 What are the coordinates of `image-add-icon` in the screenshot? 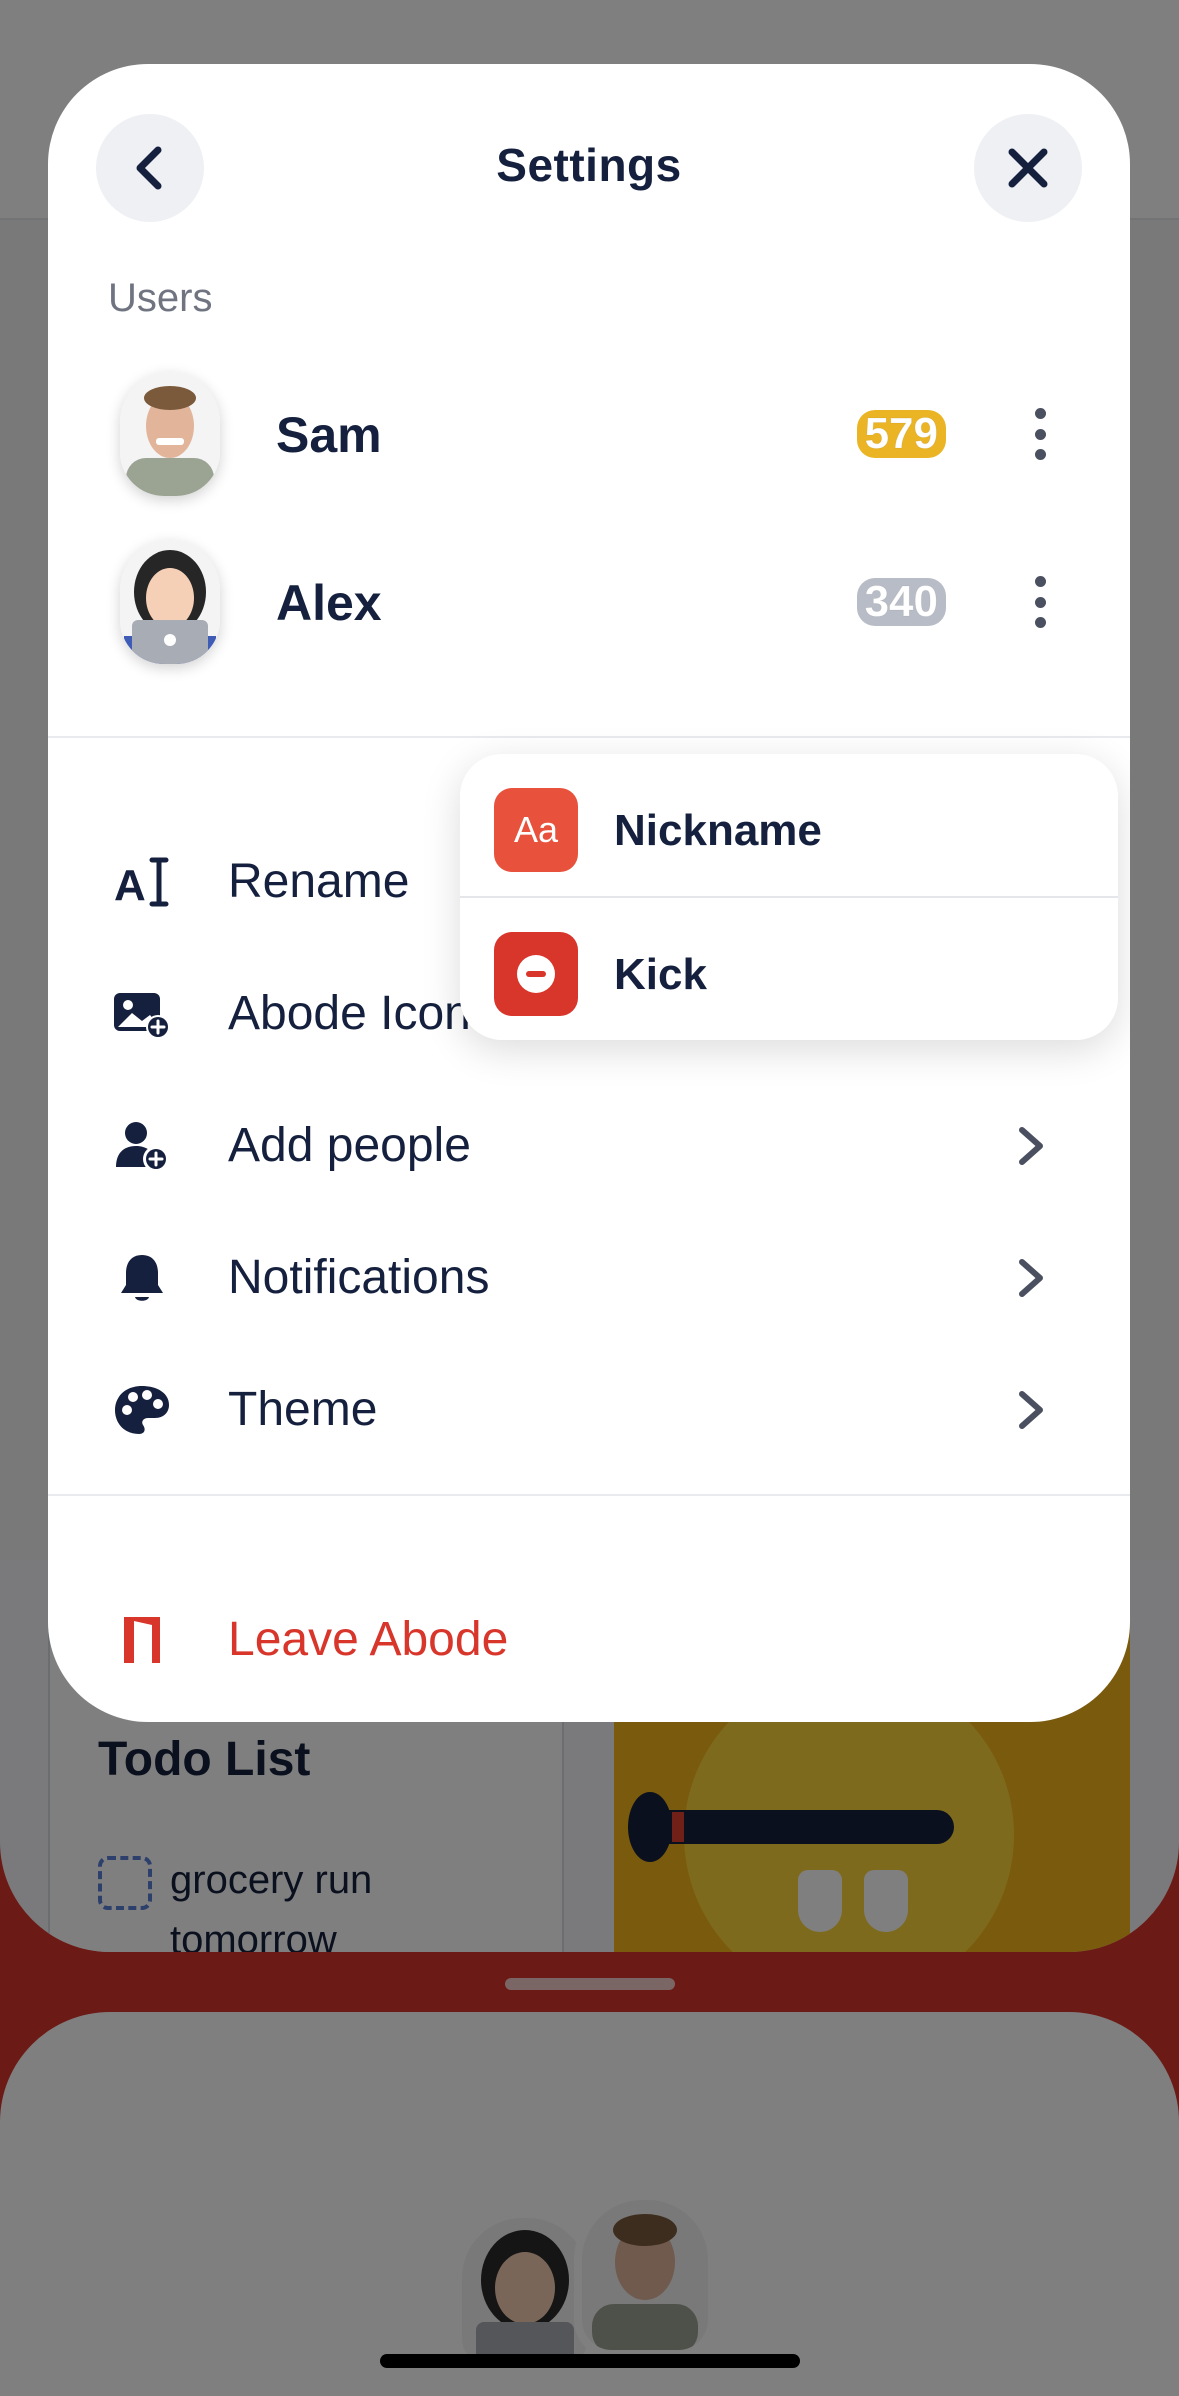 It's located at (142, 1014).